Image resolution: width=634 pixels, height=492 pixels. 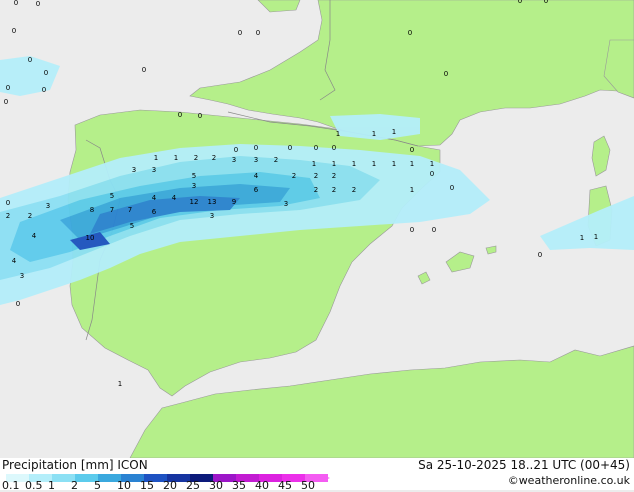 What do you see at coordinates (51, 485) in the screenshot?
I see `scale-label: 1` at bounding box center [51, 485].